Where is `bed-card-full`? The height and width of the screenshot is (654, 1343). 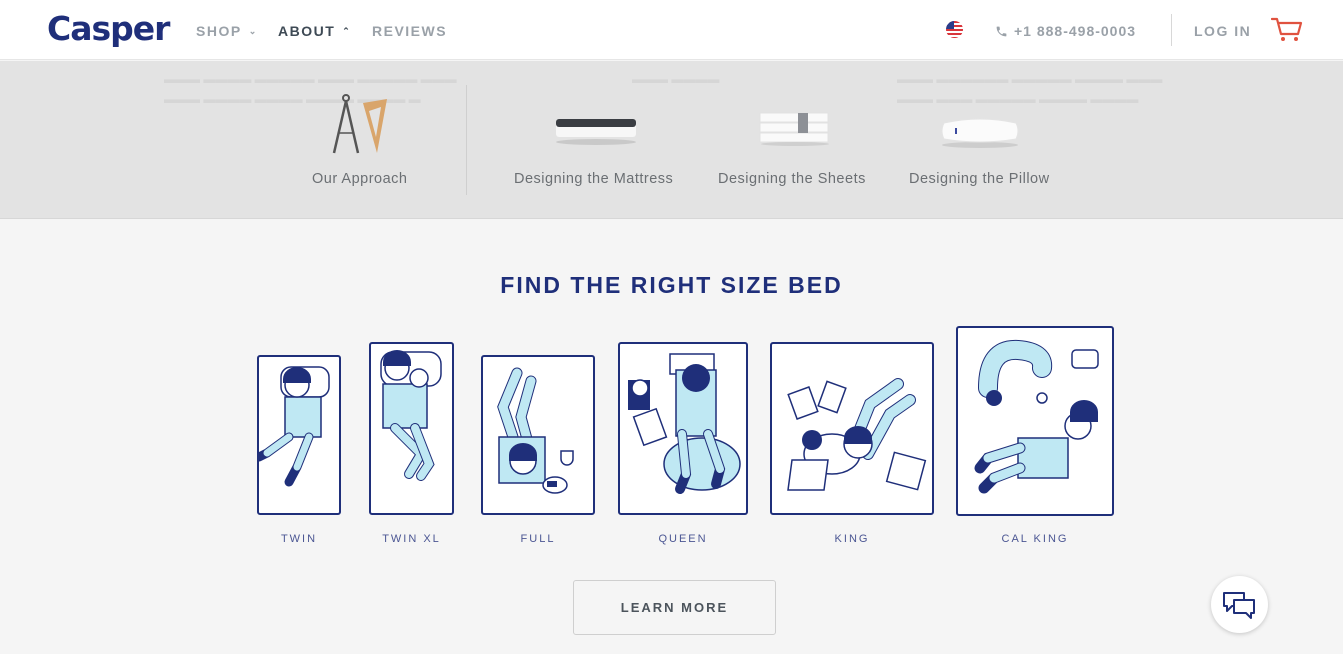 bed-card-full is located at coordinates (538, 435).